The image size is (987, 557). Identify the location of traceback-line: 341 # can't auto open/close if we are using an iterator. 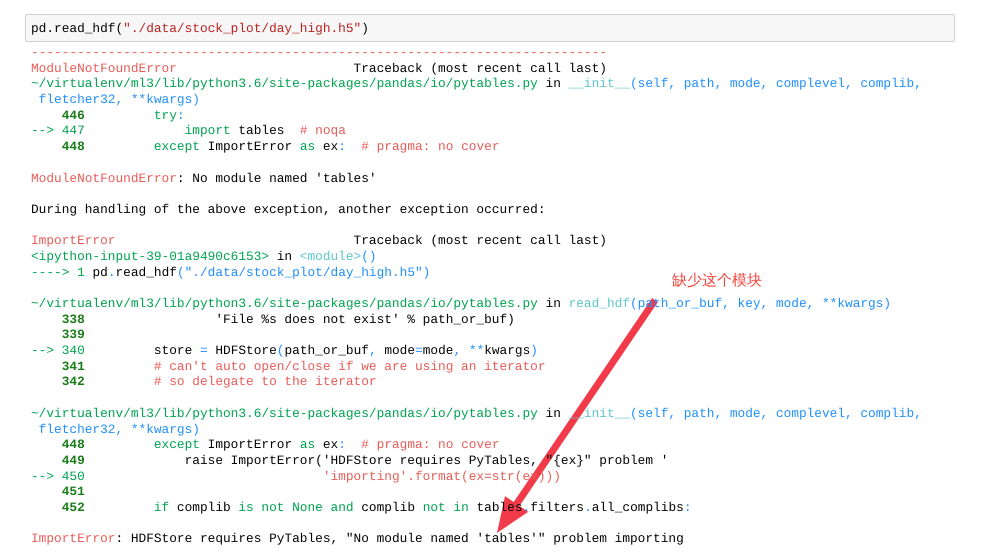
(303, 366).